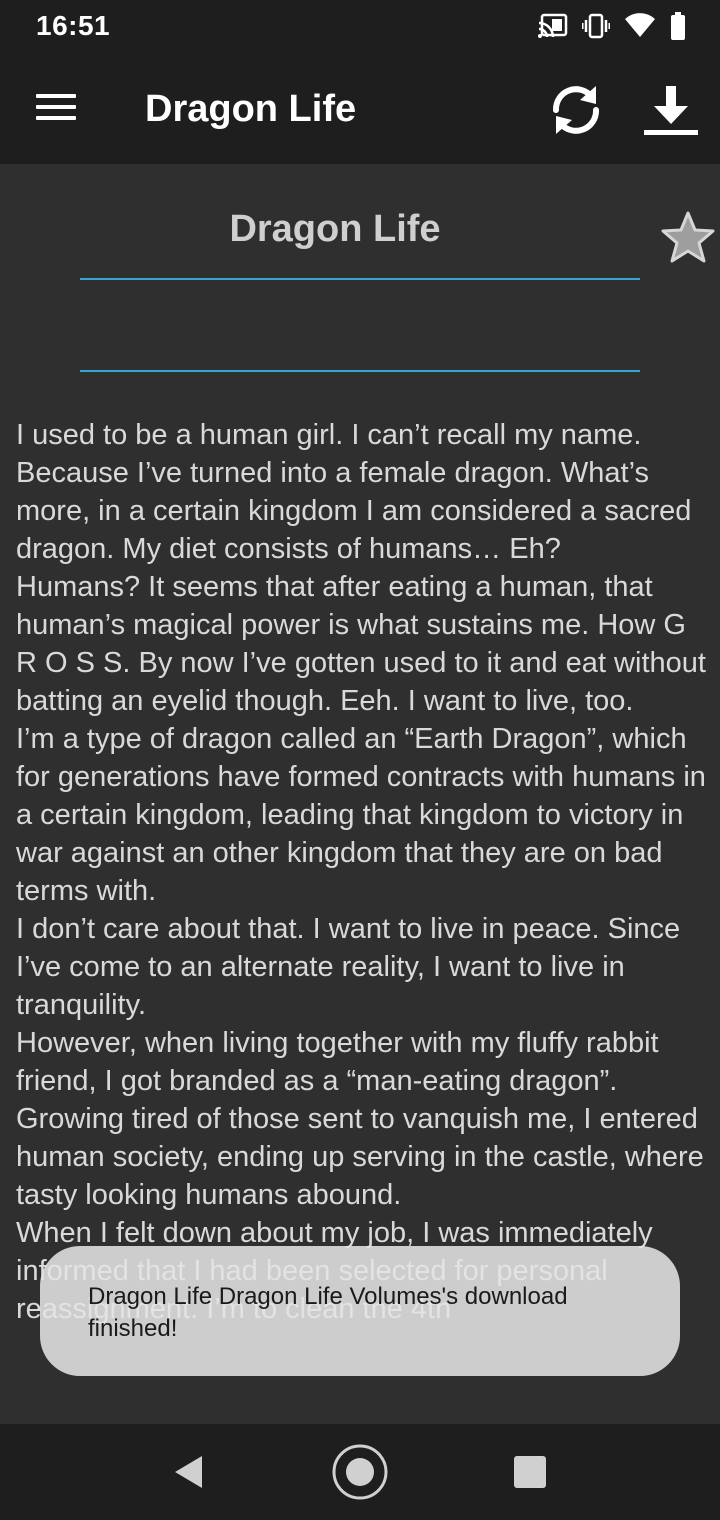  I want to click on star-icon, so click(688, 237).